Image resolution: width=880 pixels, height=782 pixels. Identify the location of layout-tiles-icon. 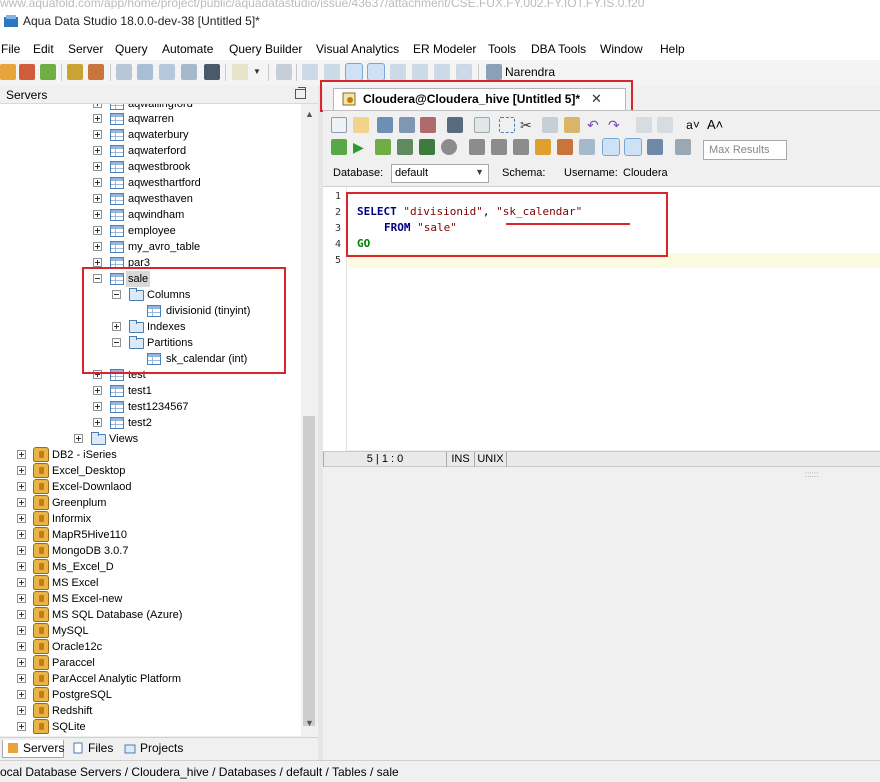
(464, 72).